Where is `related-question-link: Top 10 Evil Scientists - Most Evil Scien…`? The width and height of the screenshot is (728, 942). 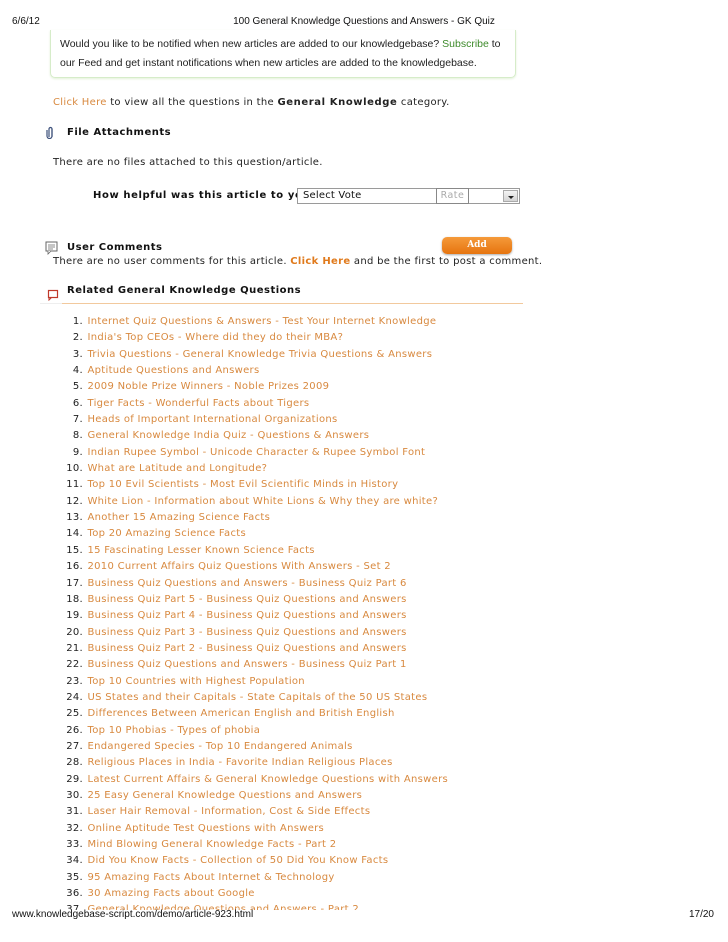
related-question-link: Top 10 Evil Scientists - Most Evil Scien… is located at coordinates (242, 484).